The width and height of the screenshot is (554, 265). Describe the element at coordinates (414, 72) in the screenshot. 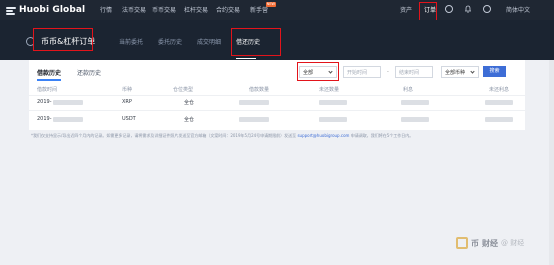

I see `end-date-input: 结束时间` at that location.